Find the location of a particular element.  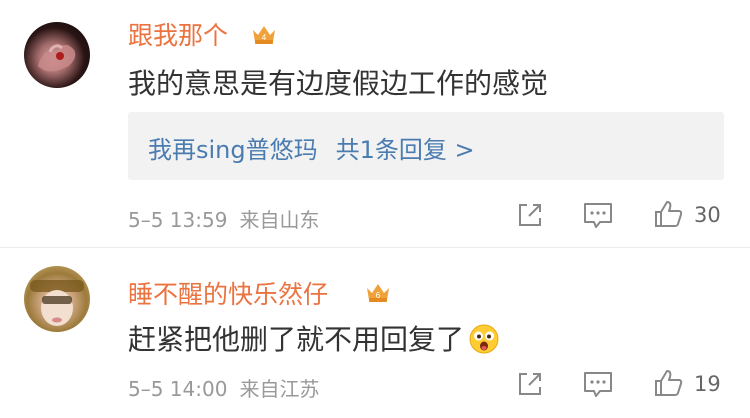

username: 睡不醒的快乐然仔 is located at coordinates (228, 293).